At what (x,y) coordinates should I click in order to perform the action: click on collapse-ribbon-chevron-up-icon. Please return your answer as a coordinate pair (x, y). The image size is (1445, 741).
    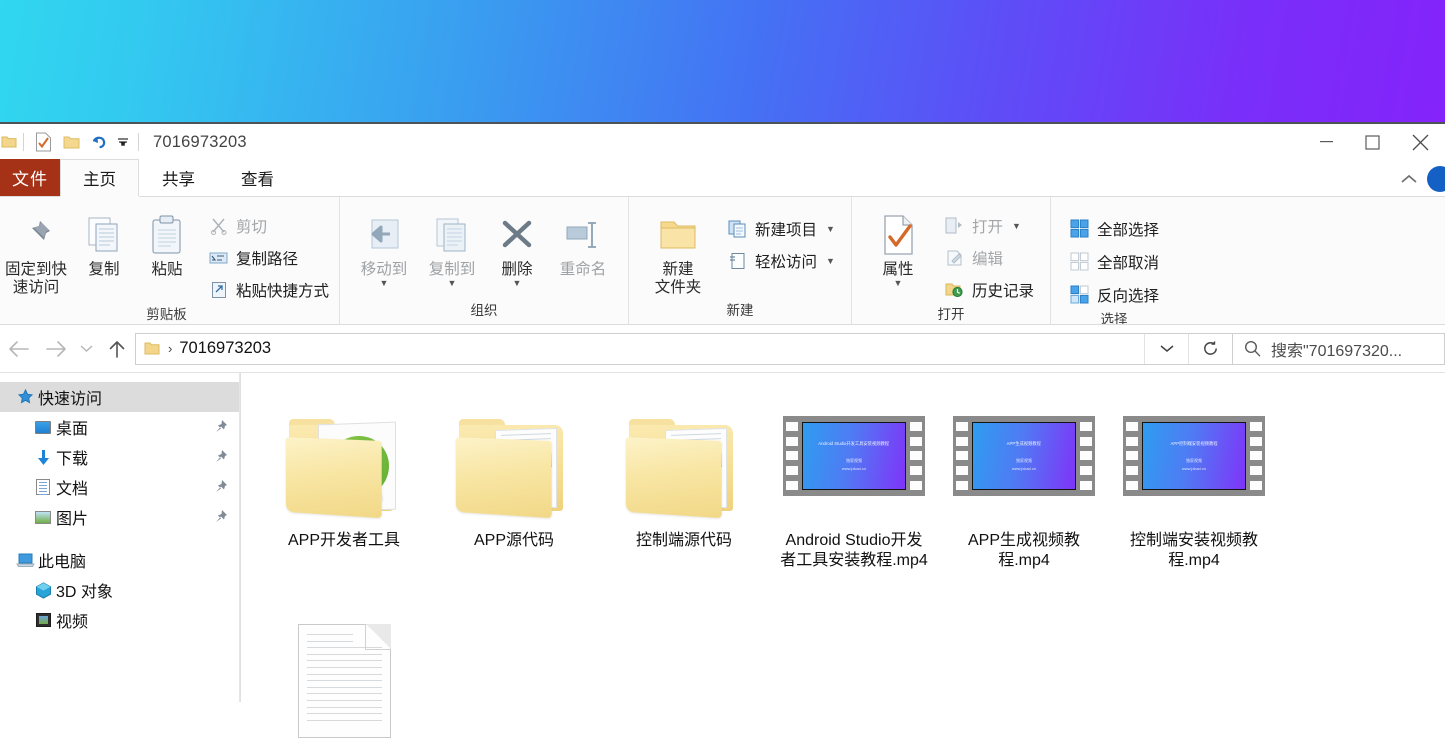
    Looking at the image, I should click on (1409, 179).